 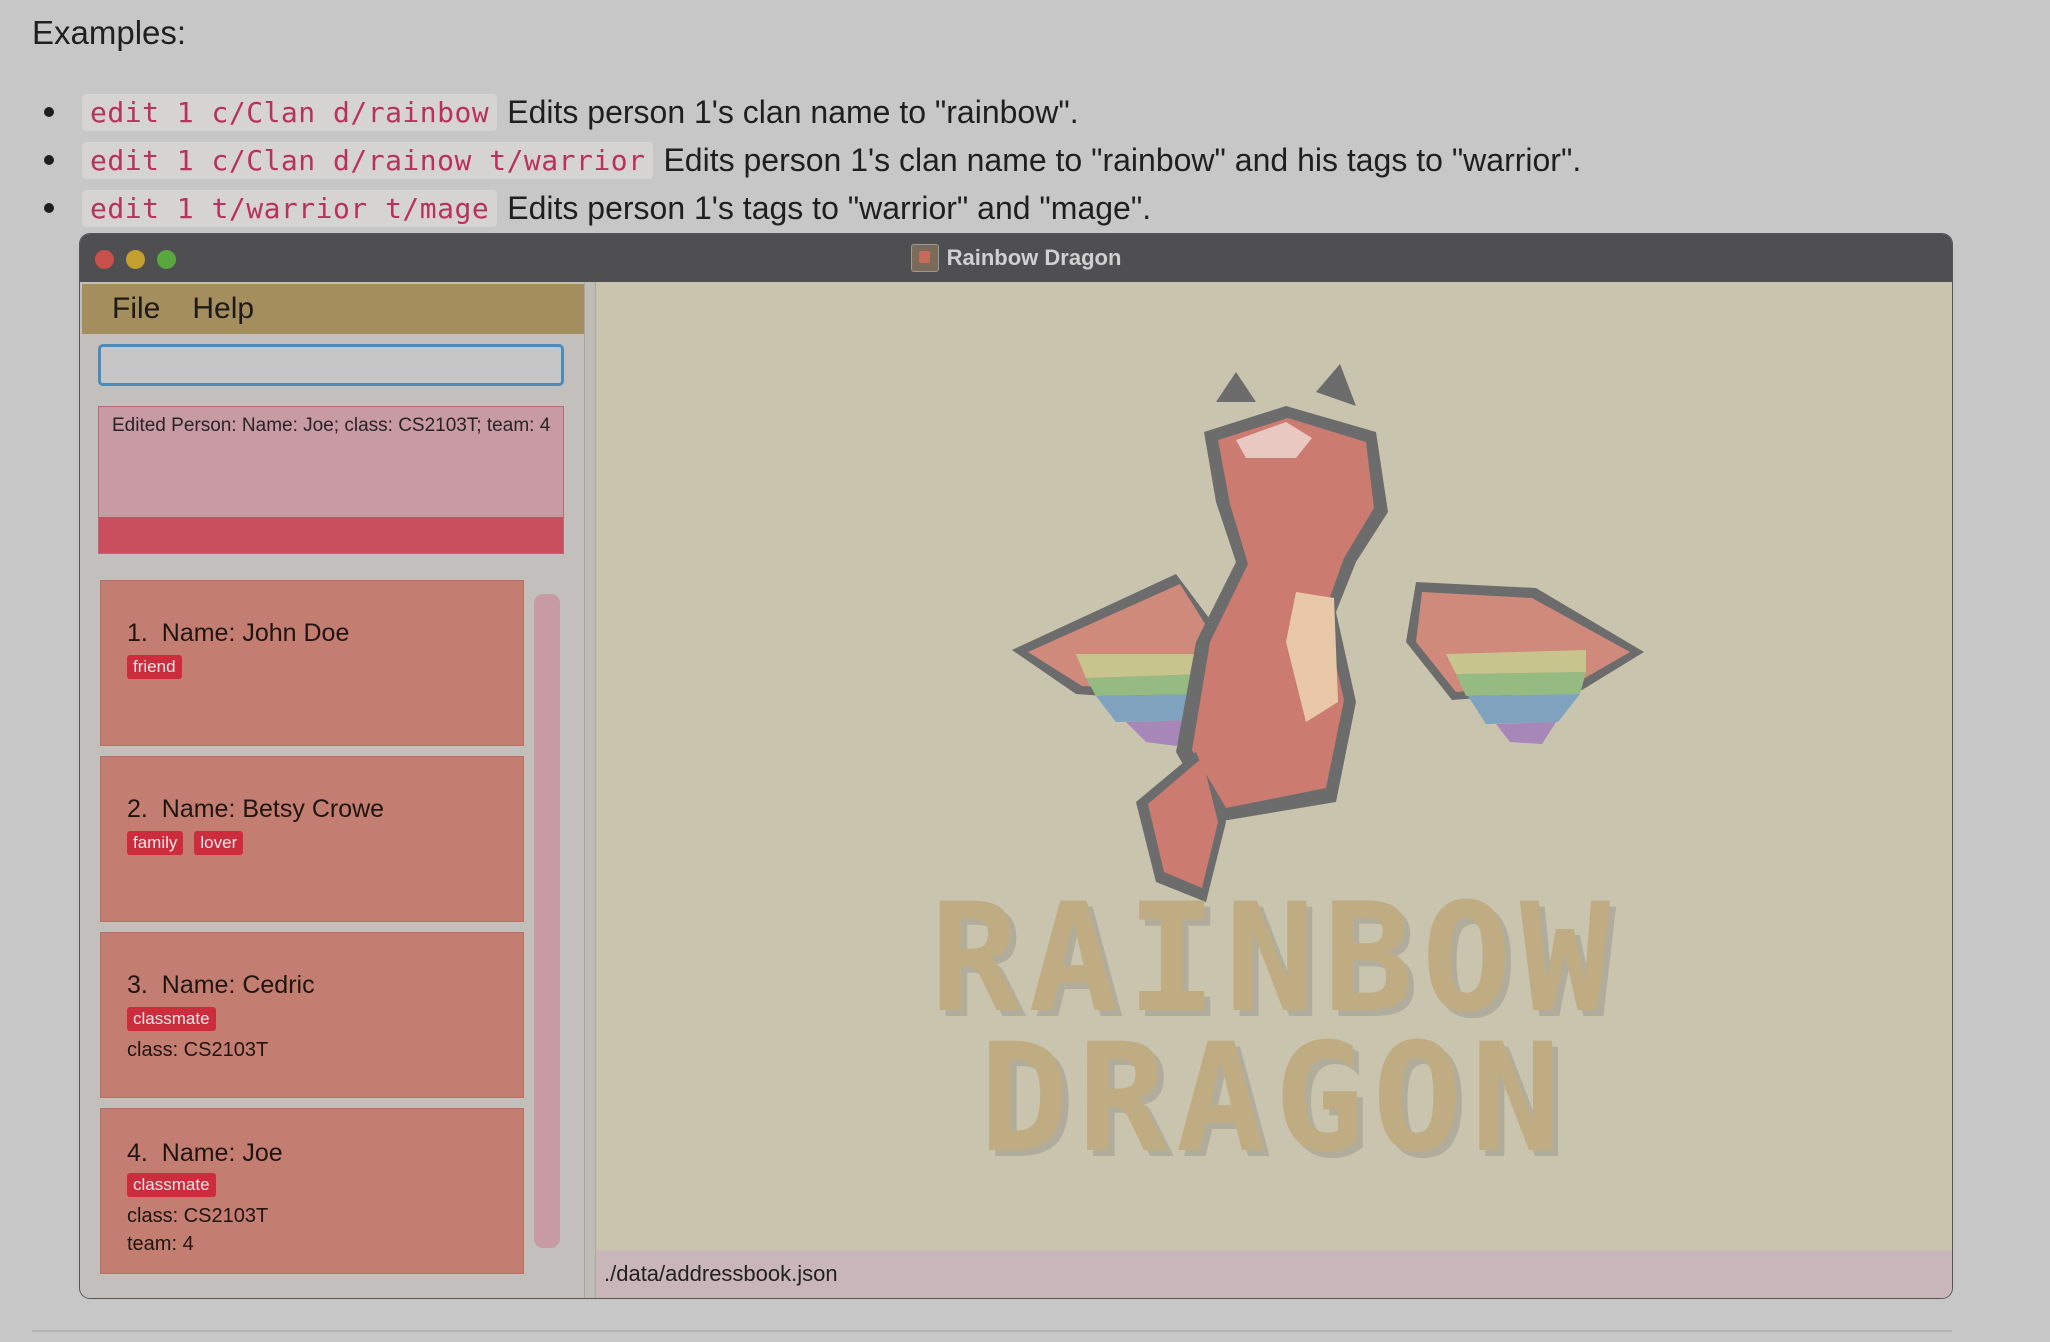 I want to click on list-scrollbar, so click(x=547, y=921).